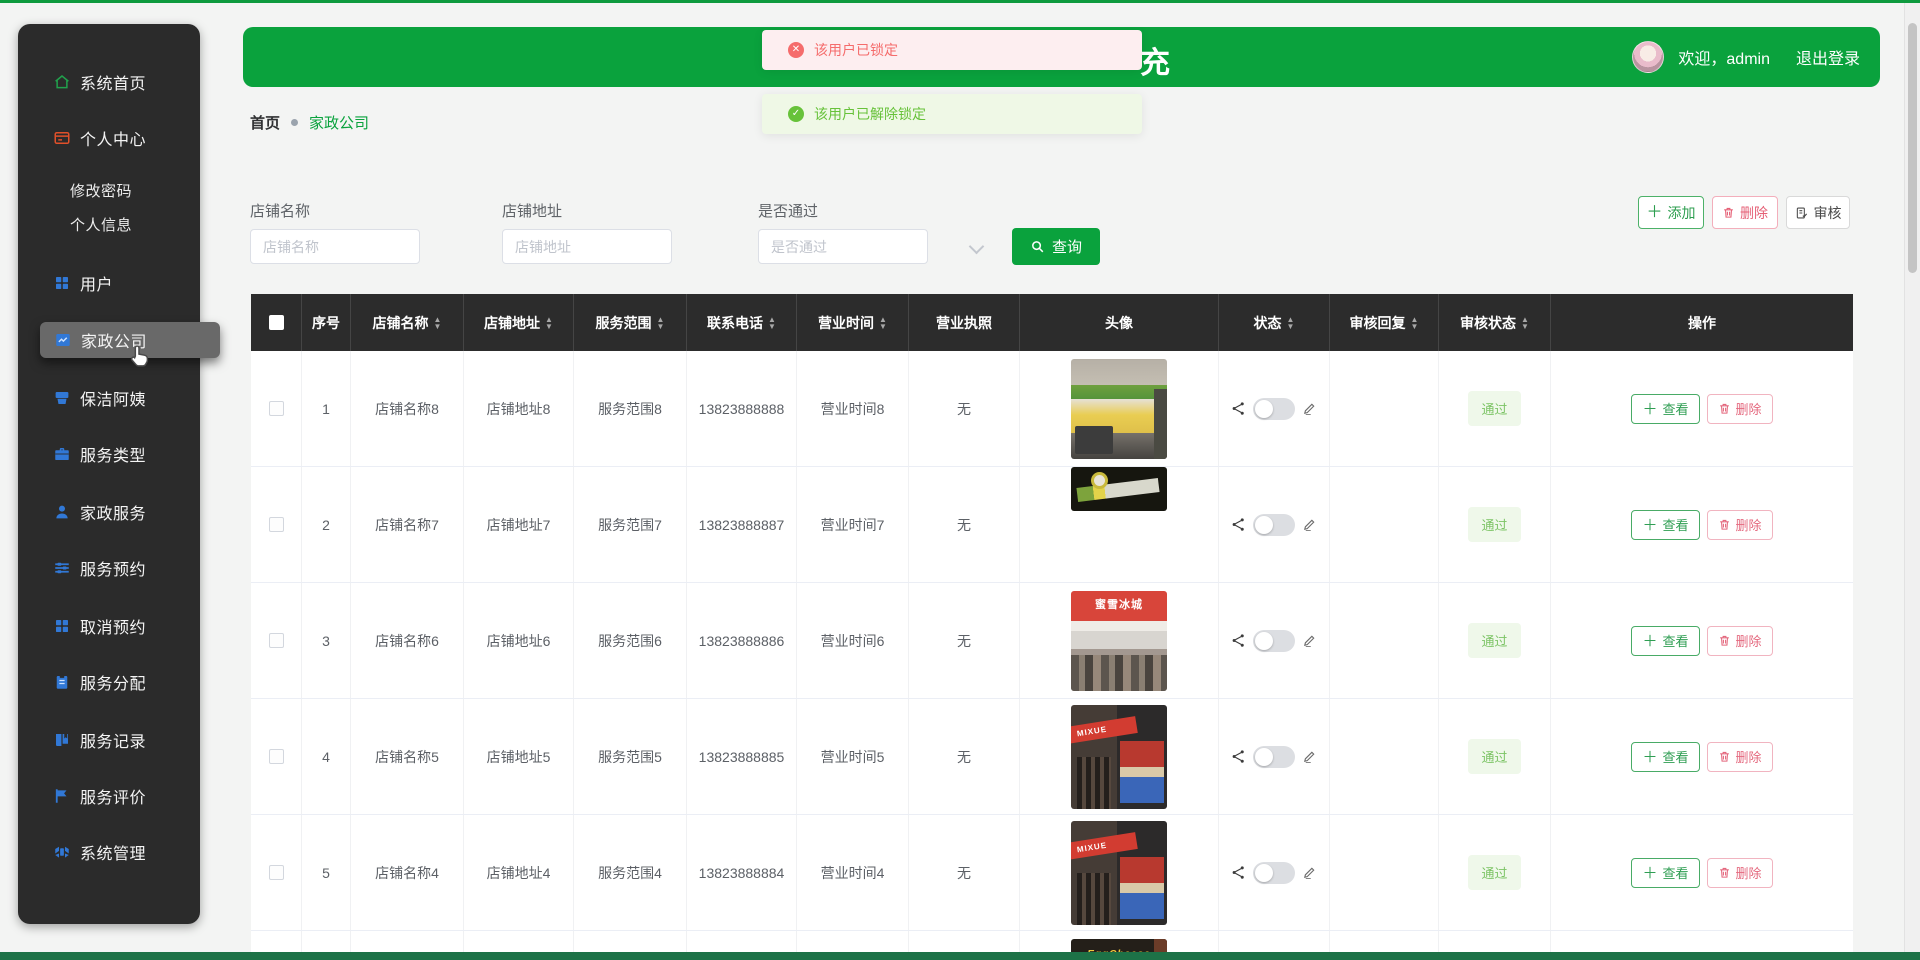  I want to click on sidebar-item-13: 服务评价, so click(109, 796).